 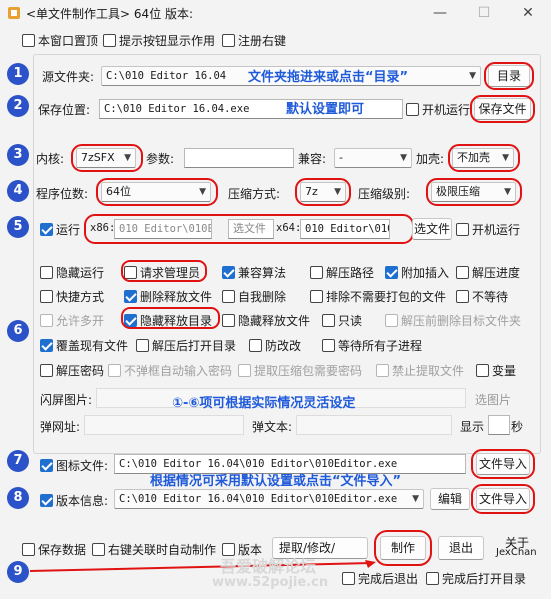 I want to click on option-checkbox: 不等待, so click(x=482, y=296).